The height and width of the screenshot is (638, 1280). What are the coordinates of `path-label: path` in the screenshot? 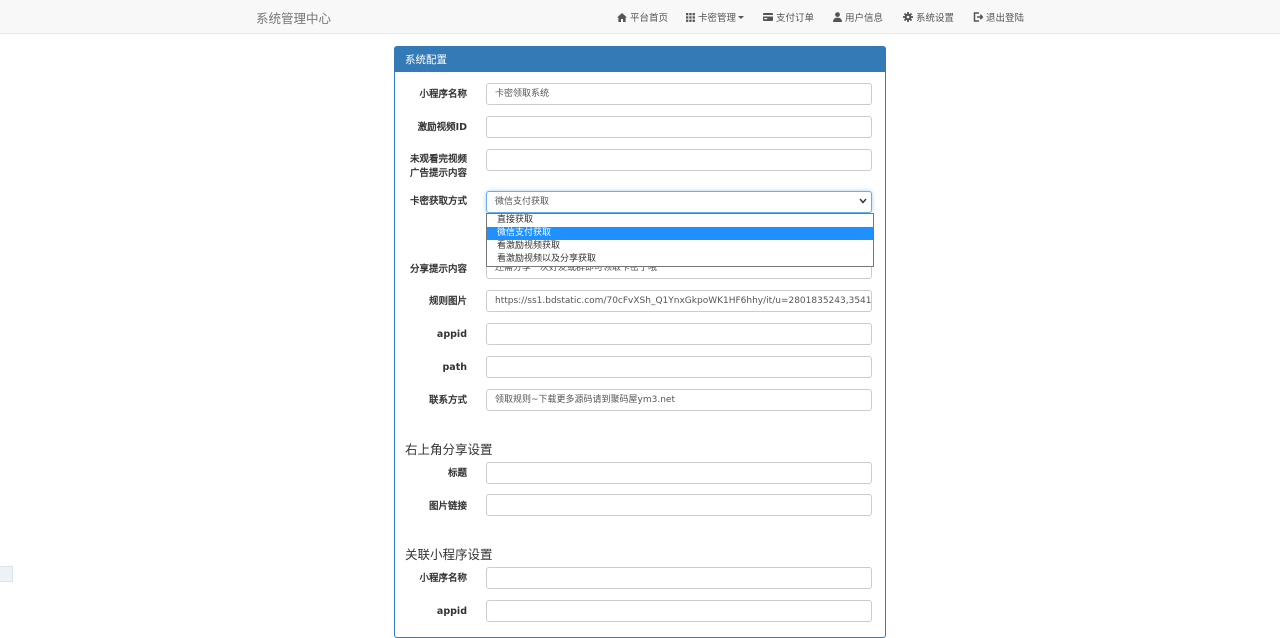 It's located at (454, 367).